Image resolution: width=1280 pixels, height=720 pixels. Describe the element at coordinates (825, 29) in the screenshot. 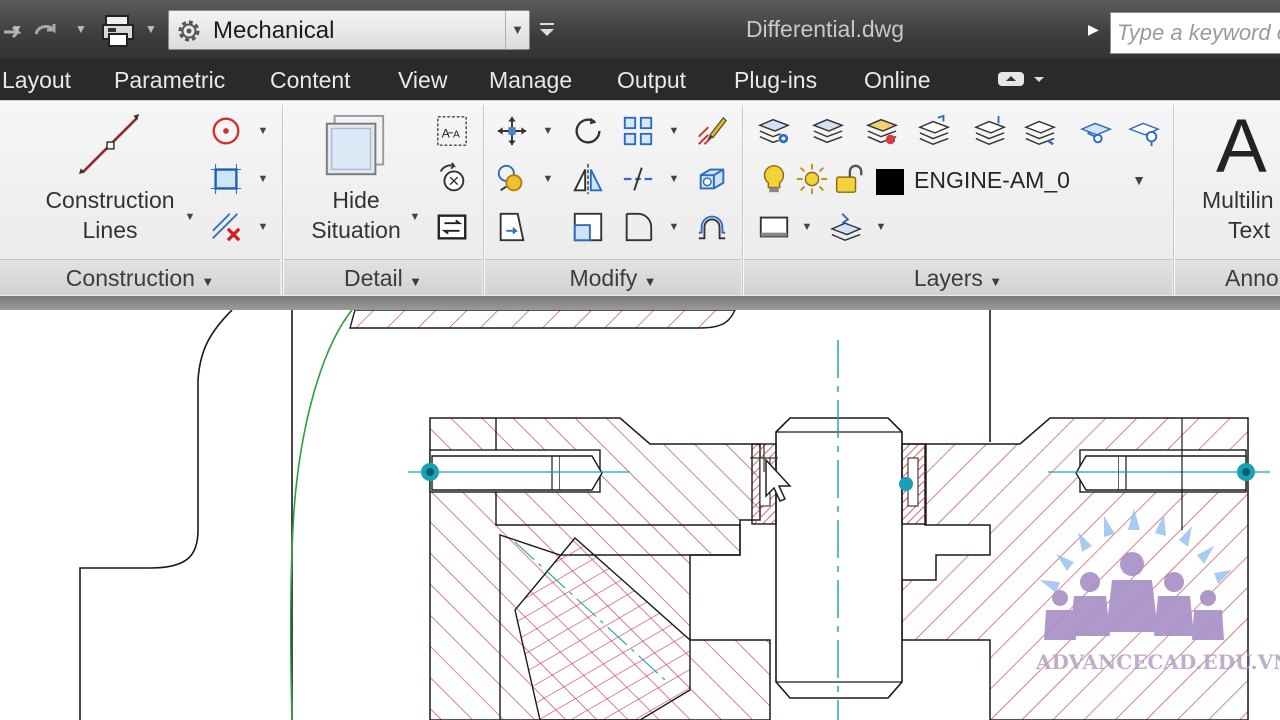

I see `document-title: Differential.dwg` at that location.